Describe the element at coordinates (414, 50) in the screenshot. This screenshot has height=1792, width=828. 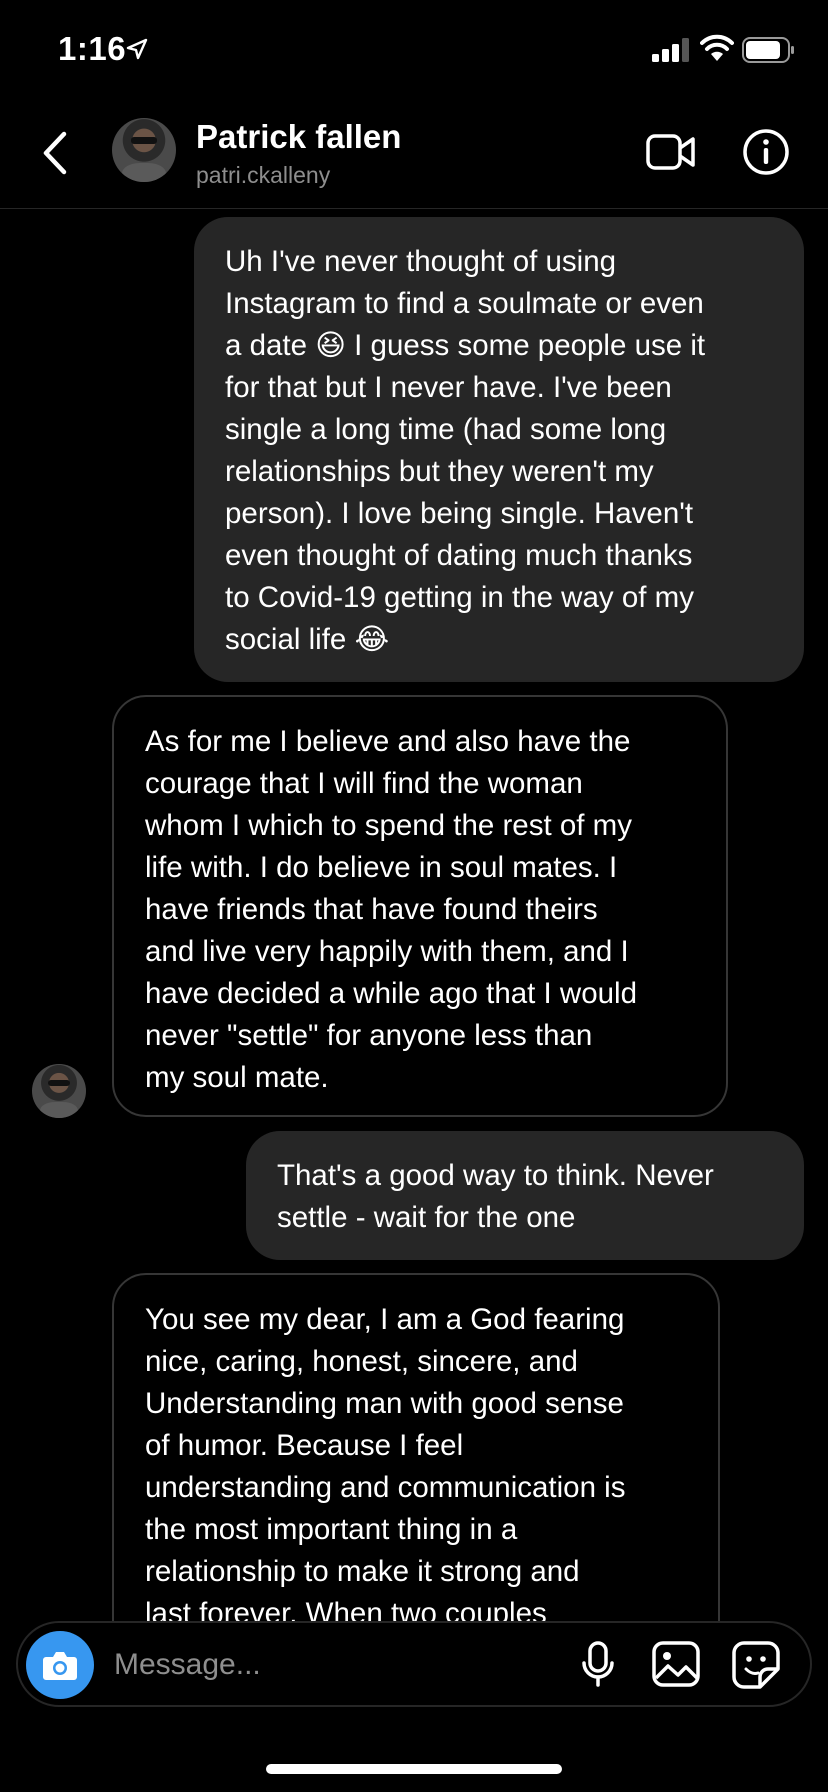
I see `status-bar: 1:16` at that location.